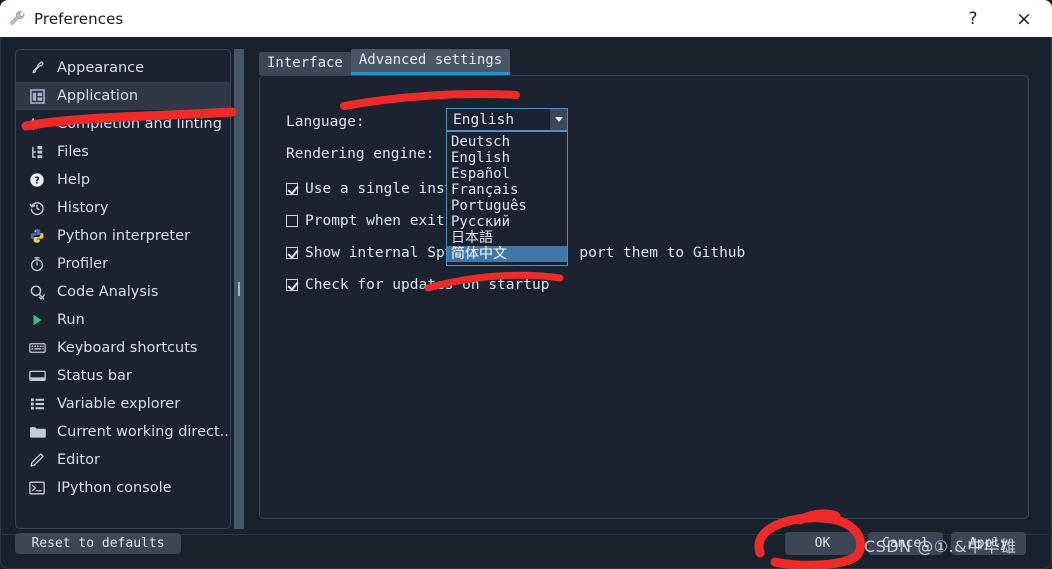 The image size is (1052, 569). What do you see at coordinates (37, 68) in the screenshot?
I see `eyedropper-icon` at bounding box center [37, 68].